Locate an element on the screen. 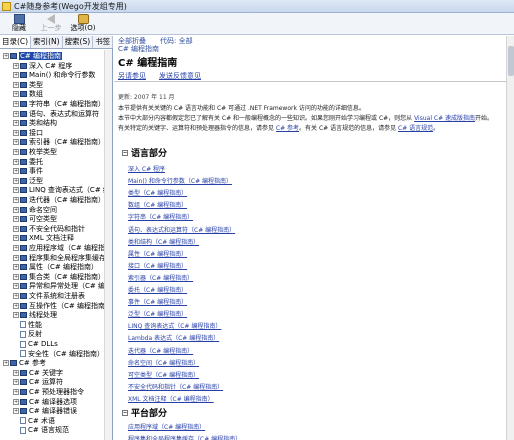 Image resolution: width=514 pixels, height=440 pixels. tree-item: + C# 编译器选项 is located at coordinates (45, 402).